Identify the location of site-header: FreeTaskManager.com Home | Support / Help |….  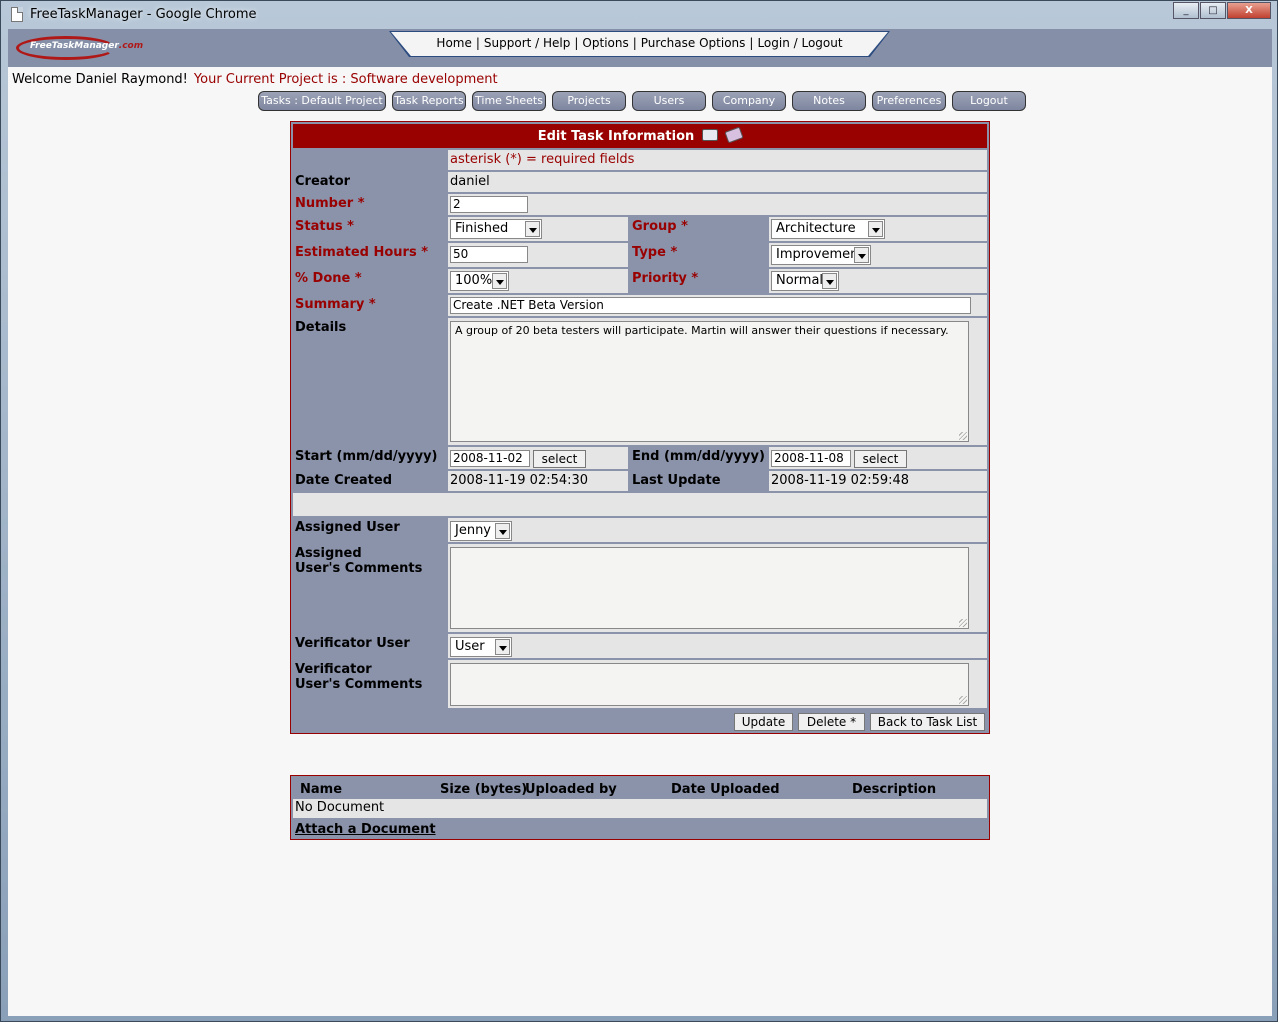
(640, 48).